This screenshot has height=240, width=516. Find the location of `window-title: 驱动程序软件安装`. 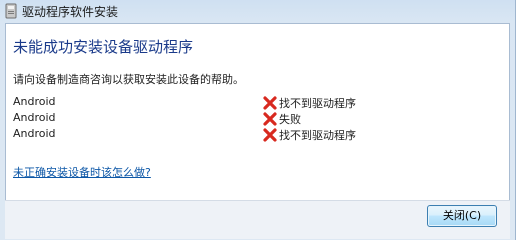

window-title: 驱动程序软件安装 is located at coordinates (70, 12).